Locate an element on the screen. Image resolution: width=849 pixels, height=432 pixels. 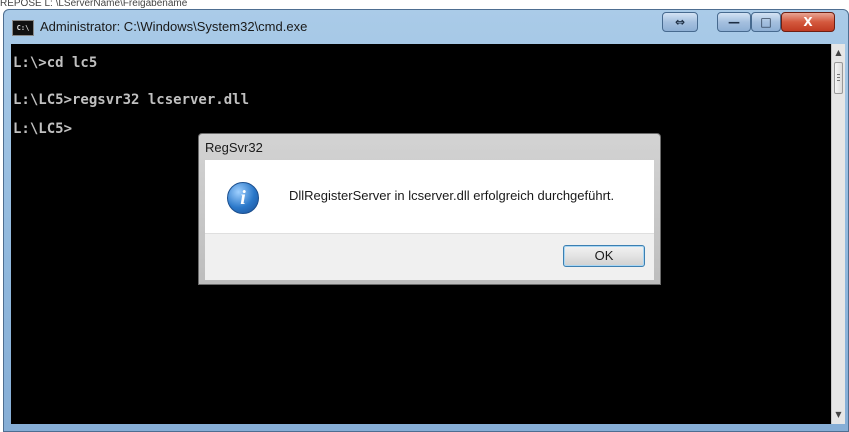
vertical-scrollbar: ▲ ▼ is located at coordinates (838, 234).